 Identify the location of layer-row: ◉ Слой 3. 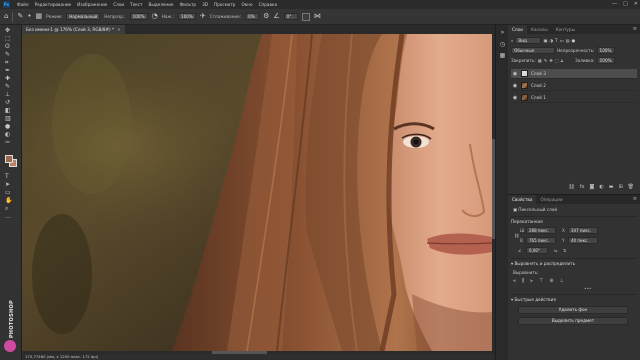
(574, 74).